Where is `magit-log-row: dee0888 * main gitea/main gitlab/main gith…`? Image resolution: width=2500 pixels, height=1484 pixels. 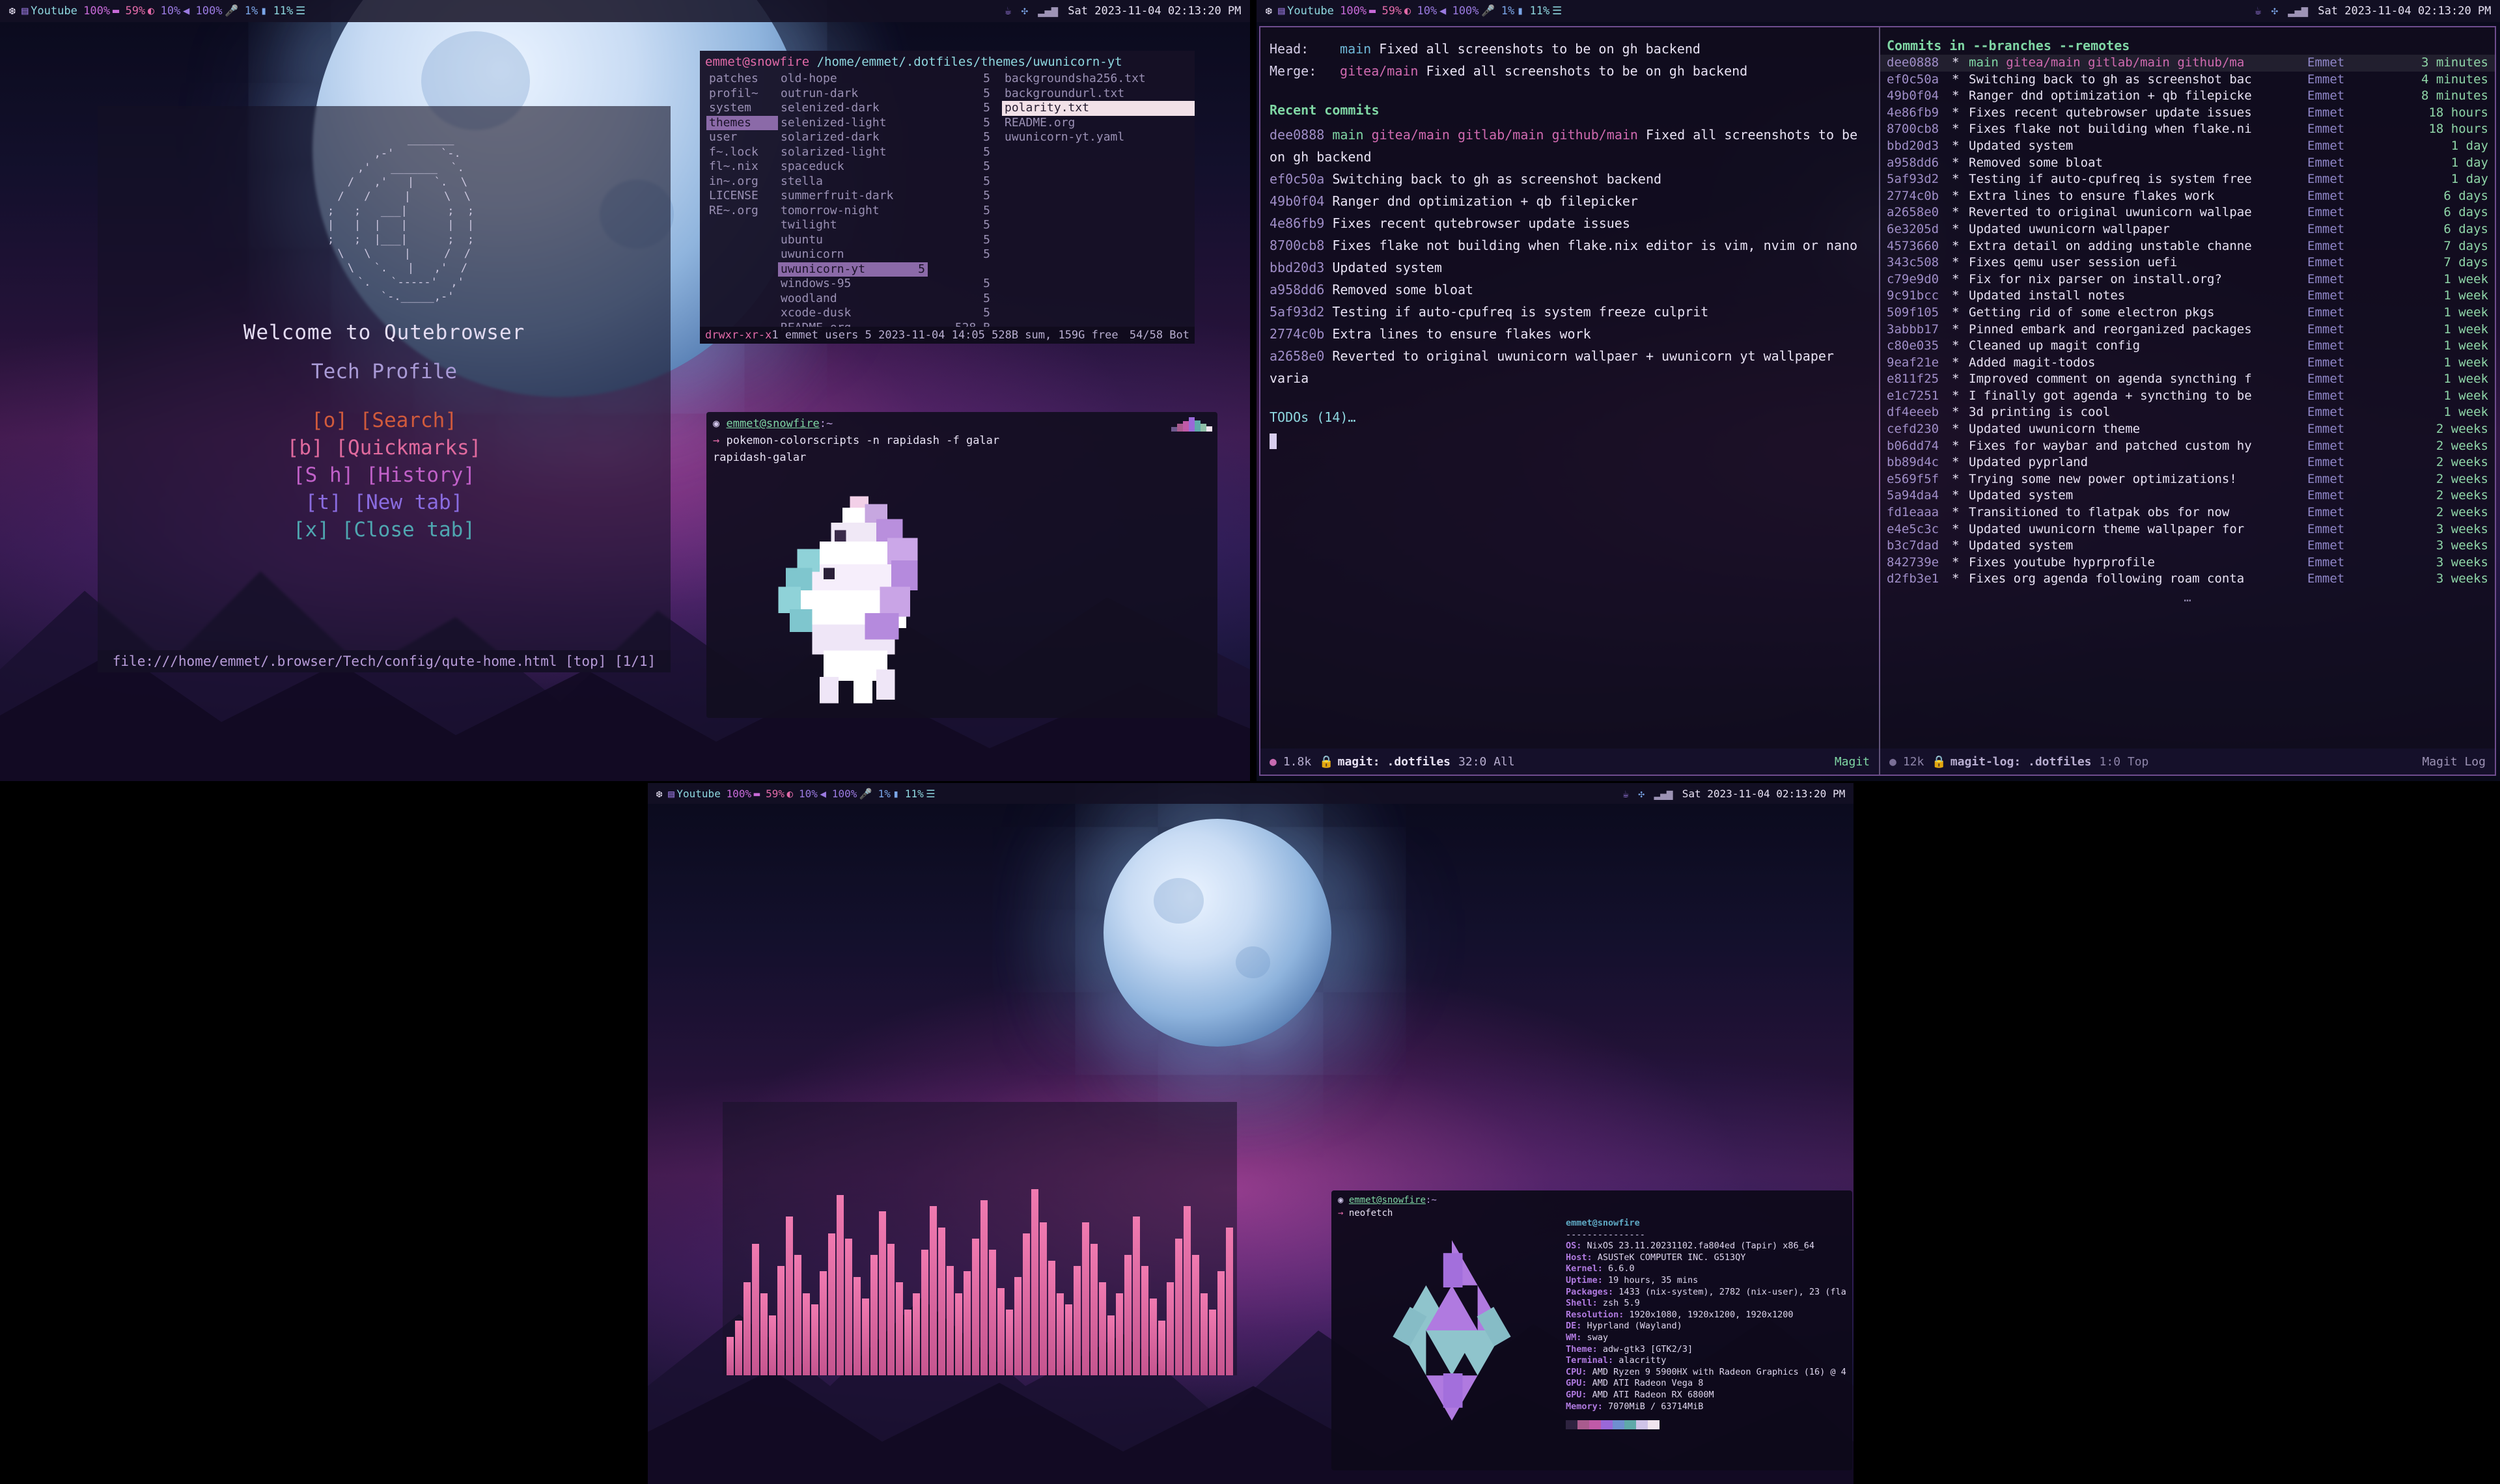
magit-log-row: dee0888 * main gitea/main gitlab/main gith… is located at coordinates (2187, 63).